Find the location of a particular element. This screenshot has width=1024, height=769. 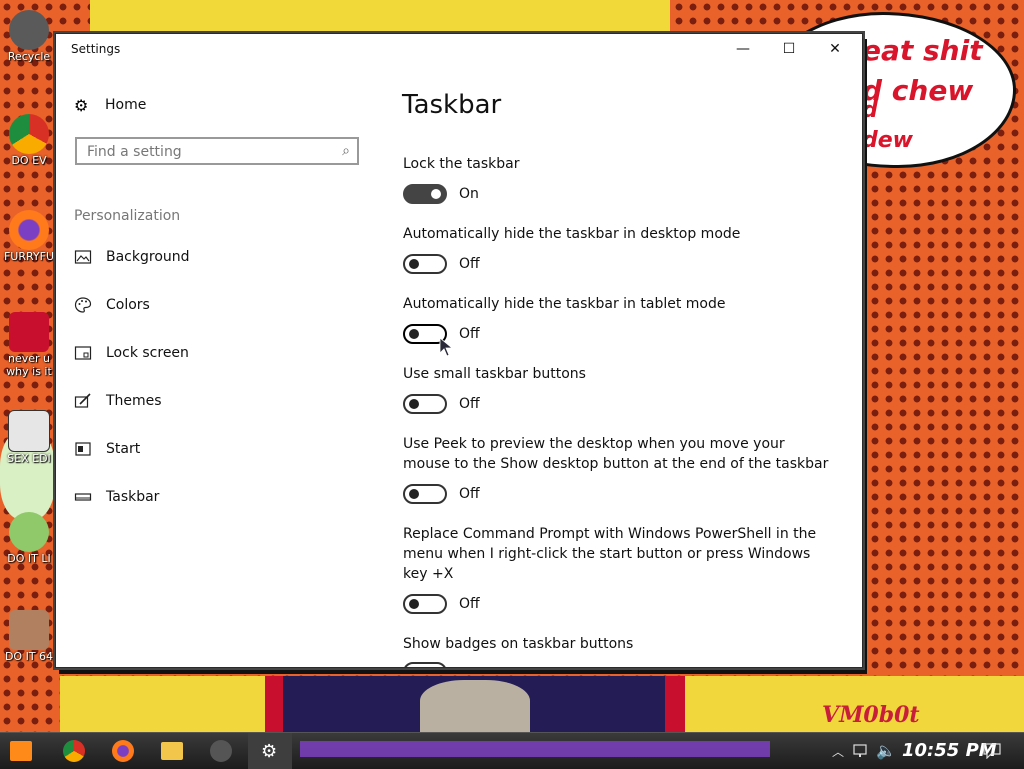

bubble-line-1: eat shit is located at coordinates (922, 50).